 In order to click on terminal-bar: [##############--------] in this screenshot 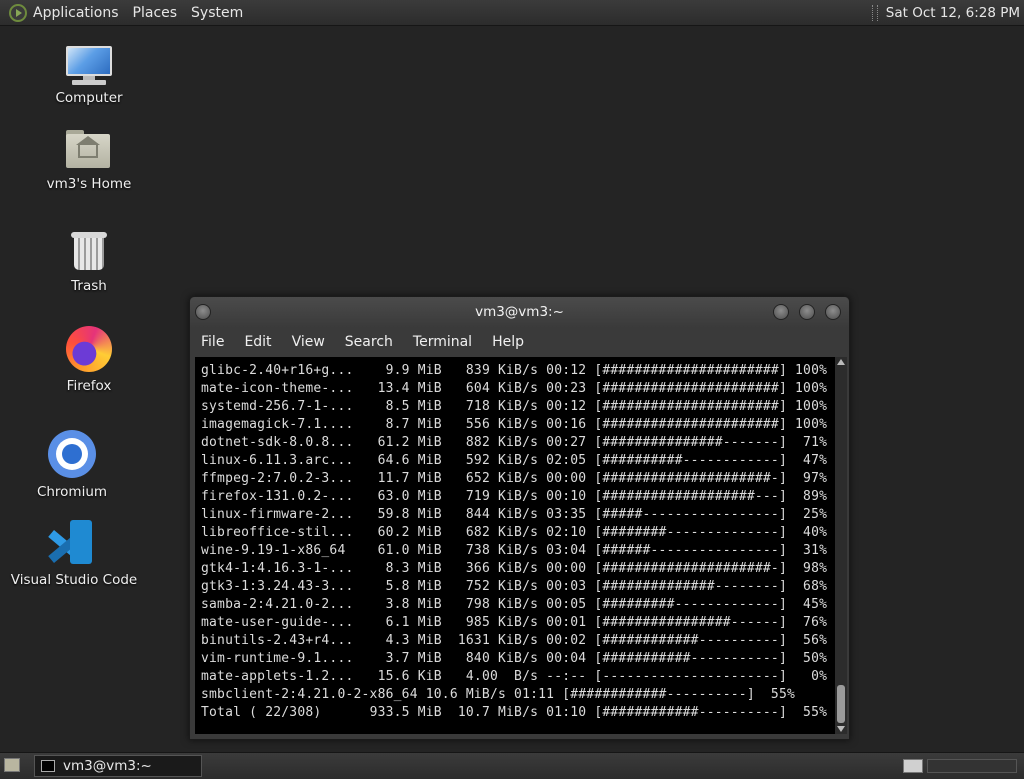, I will do `click(695, 586)`.